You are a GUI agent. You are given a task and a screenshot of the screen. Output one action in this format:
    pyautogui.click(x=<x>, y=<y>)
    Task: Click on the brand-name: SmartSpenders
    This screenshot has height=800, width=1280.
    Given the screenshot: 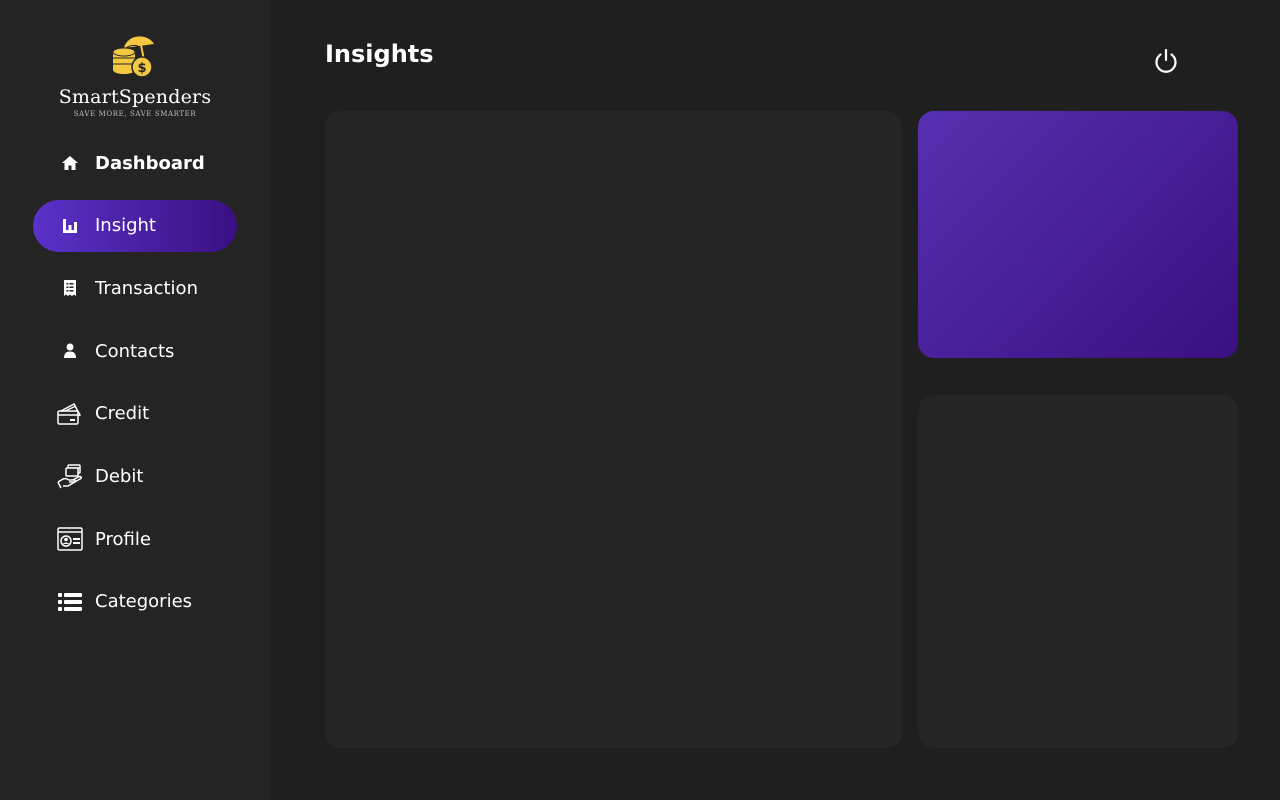 What is the action you would take?
    pyautogui.click(x=135, y=97)
    